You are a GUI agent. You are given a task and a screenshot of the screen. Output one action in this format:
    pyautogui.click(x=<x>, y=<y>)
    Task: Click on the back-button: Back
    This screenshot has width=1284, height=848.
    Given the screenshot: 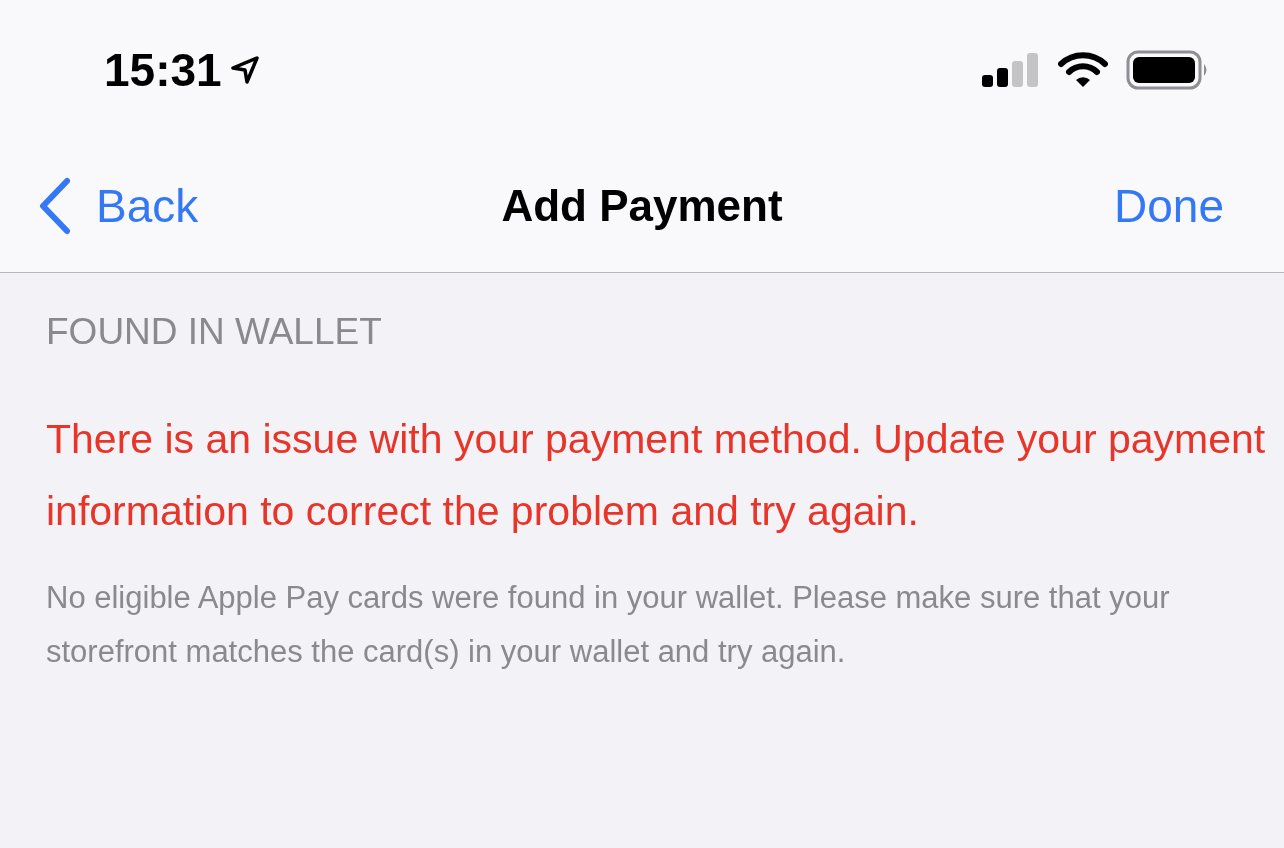 What is the action you would take?
    pyautogui.click(x=118, y=206)
    